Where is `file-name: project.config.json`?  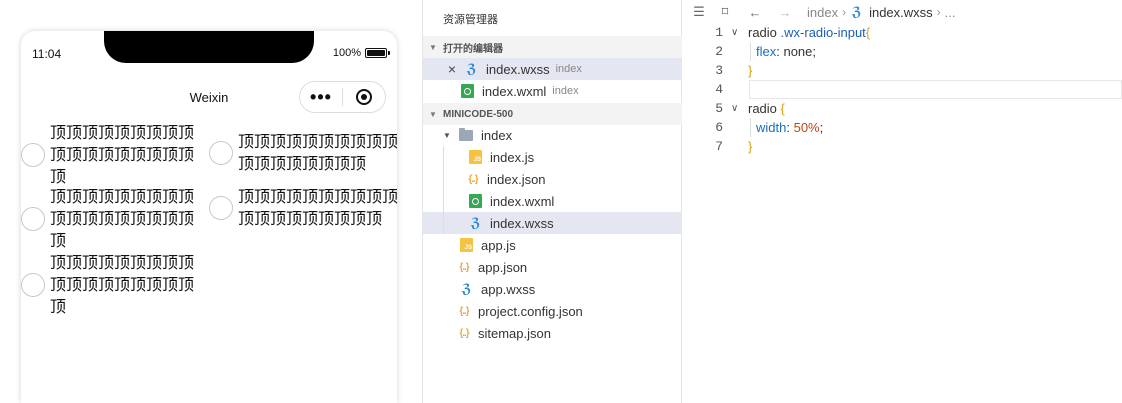
file-name: project.config.json is located at coordinates (530, 311).